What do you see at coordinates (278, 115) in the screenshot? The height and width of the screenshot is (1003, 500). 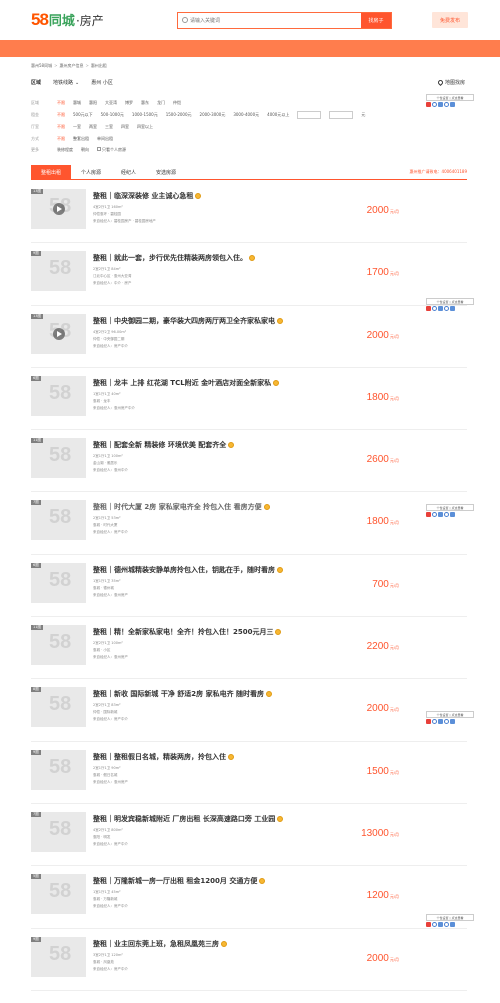 I see `filter-option: 4000元以上` at bounding box center [278, 115].